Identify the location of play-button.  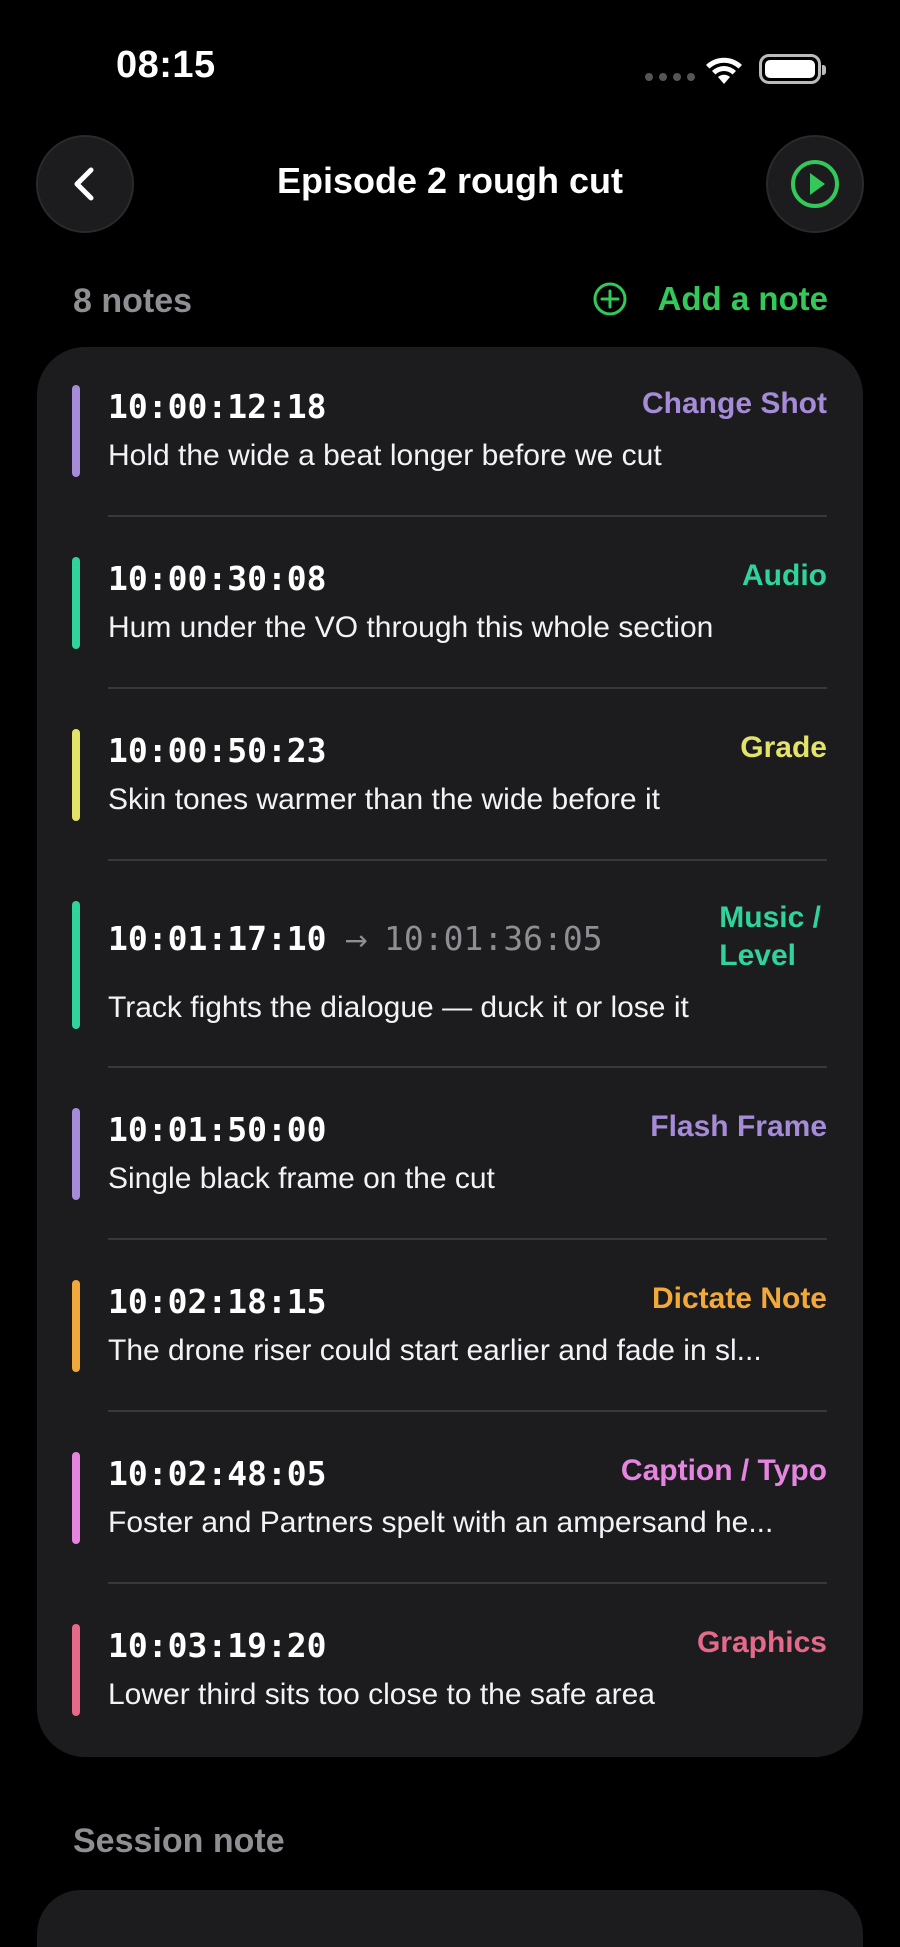
(815, 184).